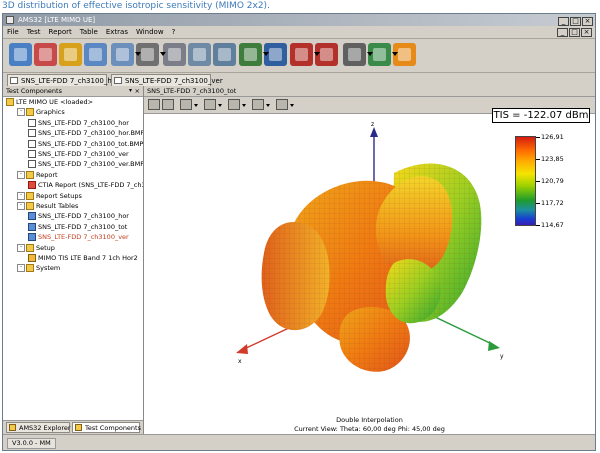  I want to click on tree-item: SNS_LTE-FDD 7_ch3100_tot, so click(77, 227).